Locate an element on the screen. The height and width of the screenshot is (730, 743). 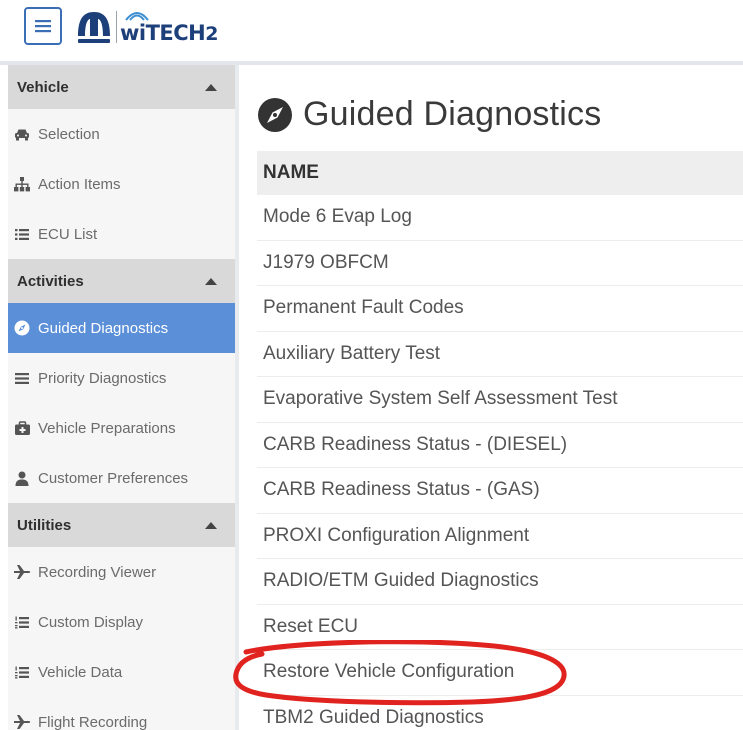
sidebar-item-recording-viewer: Recording Viewer is located at coordinates (121, 572).